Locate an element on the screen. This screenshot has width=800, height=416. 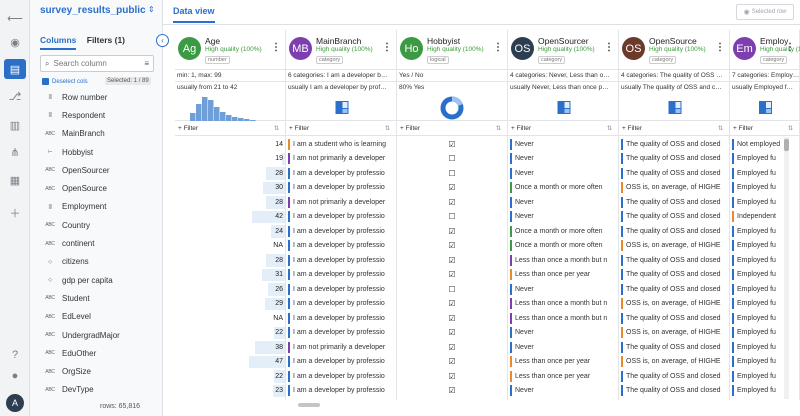
table-cell: 47 is located at coordinates (230, 362).